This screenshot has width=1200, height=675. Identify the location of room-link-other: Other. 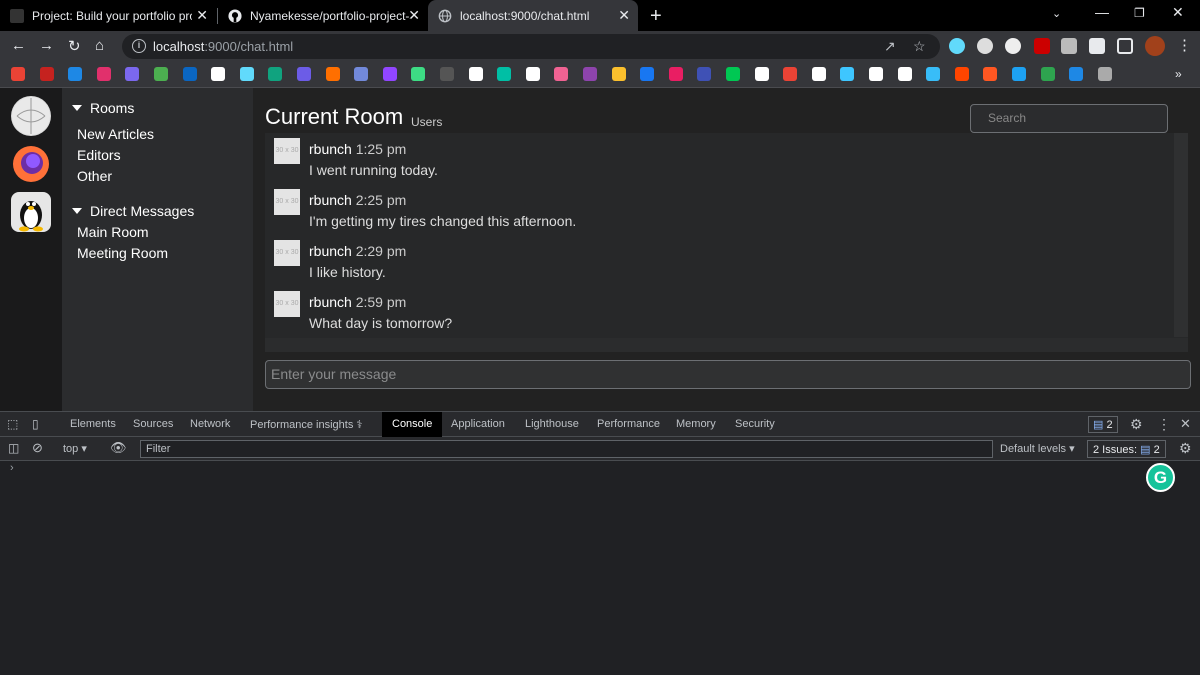
(94, 176).